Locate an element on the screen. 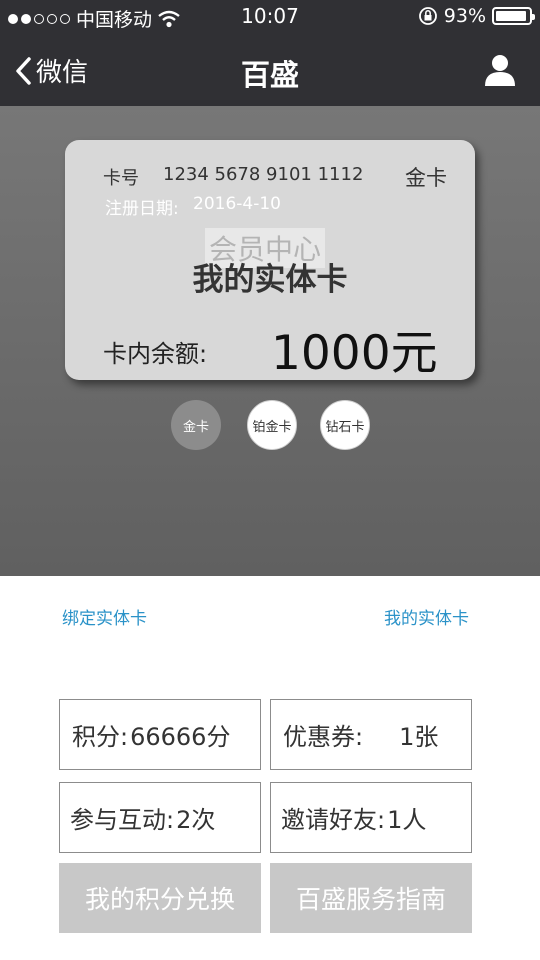  battery-icon is located at coordinates (513, 16).